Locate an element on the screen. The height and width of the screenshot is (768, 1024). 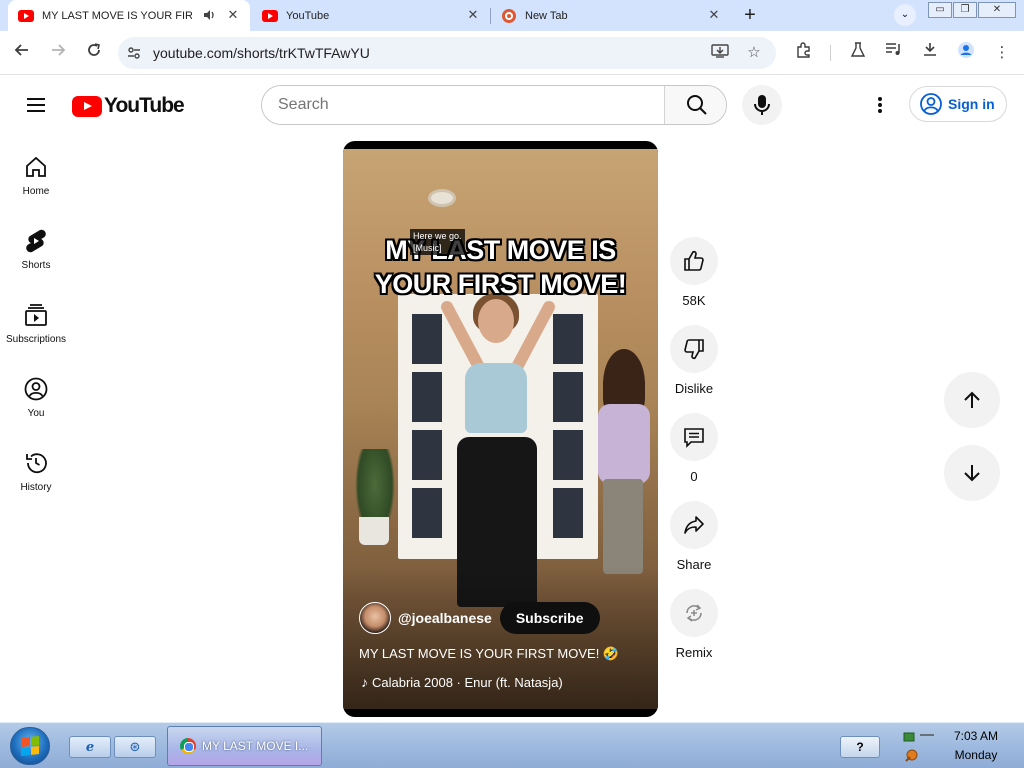
labs-flask-icon is located at coordinates (858, 53).